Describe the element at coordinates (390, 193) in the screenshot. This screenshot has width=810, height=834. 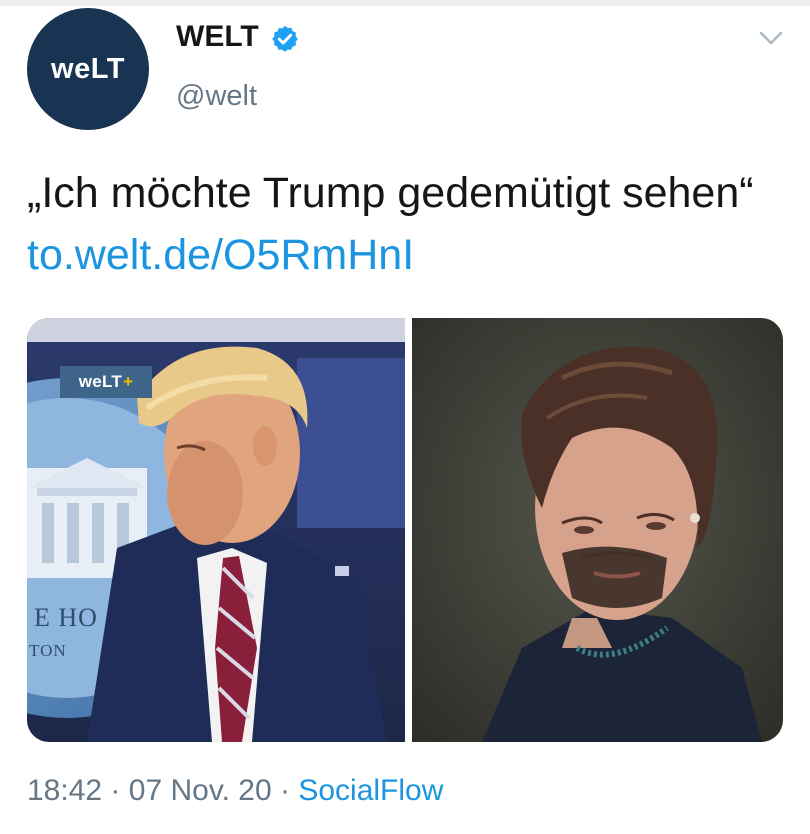
I see `tweet-quote: „Ich möchte Trump gedemütigt sehen“` at that location.